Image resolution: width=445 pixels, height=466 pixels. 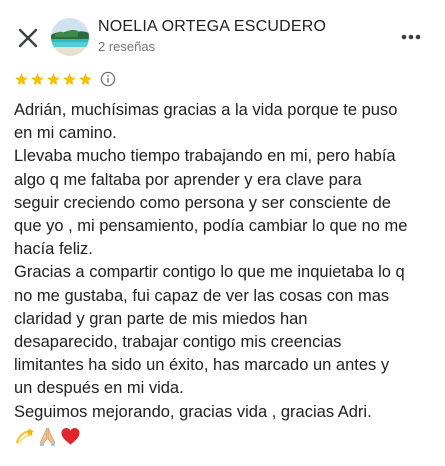 What do you see at coordinates (99, 388) in the screenshot?
I see `review-text-line: un después en mi vida.` at bounding box center [99, 388].